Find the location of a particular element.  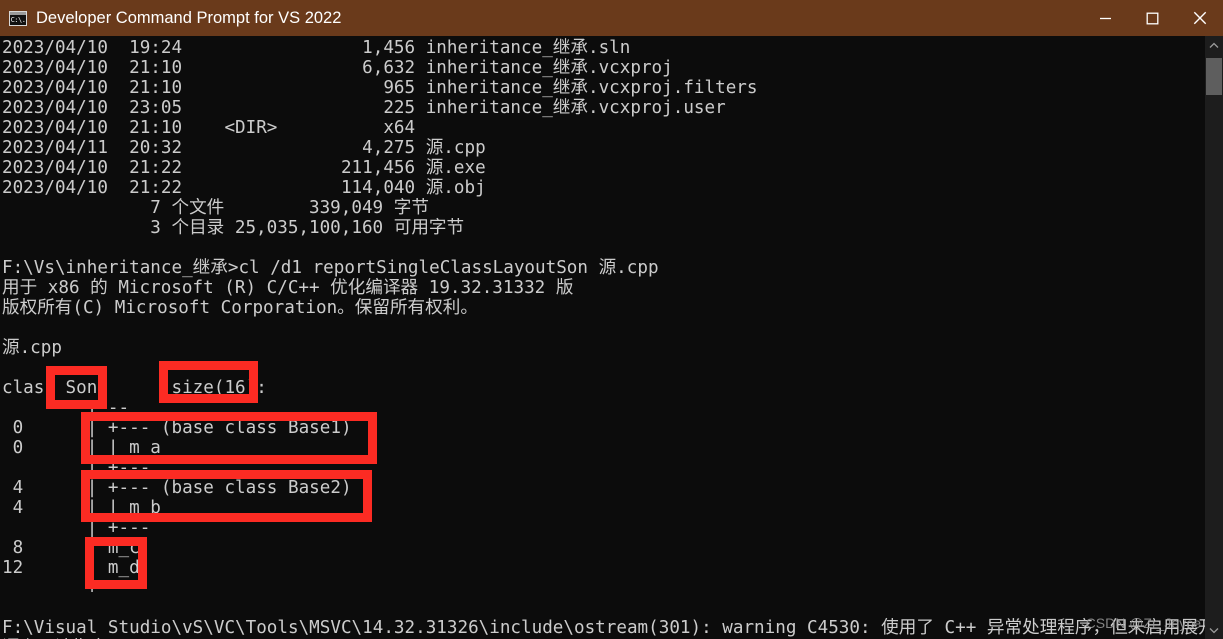

window-controls is located at coordinates (1152, 18).